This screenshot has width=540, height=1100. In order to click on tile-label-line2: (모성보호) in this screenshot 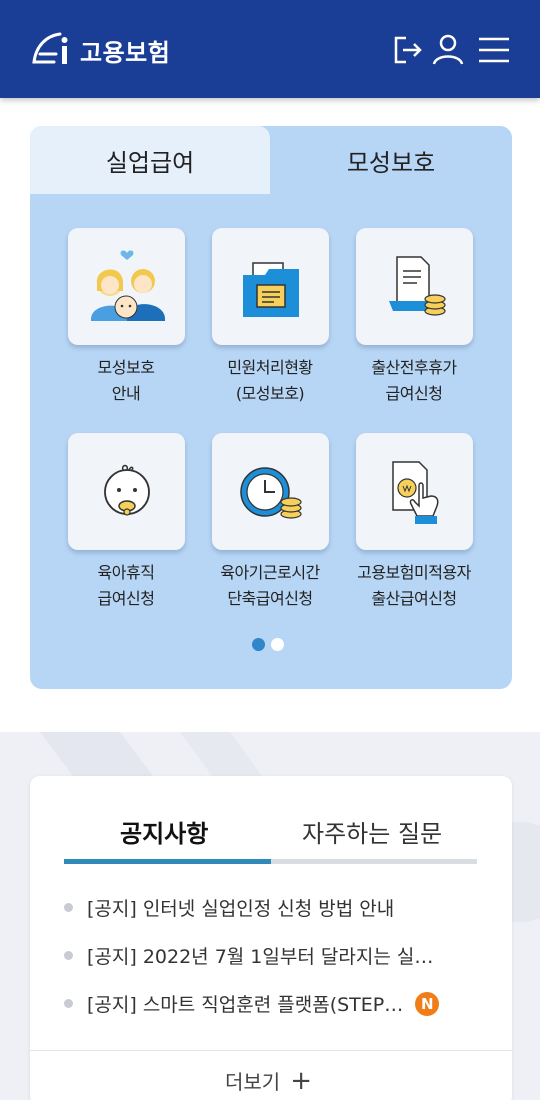, I will do `click(270, 393)`.